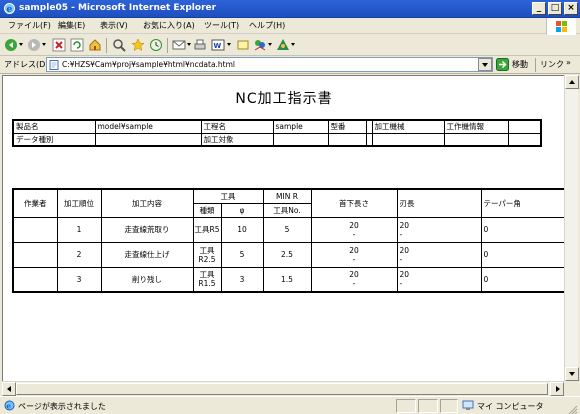 This screenshot has height=414, width=580. Describe the element at coordinates (114, 25) in the screenshot. I see `menu-view: 表示(V)` at that location.